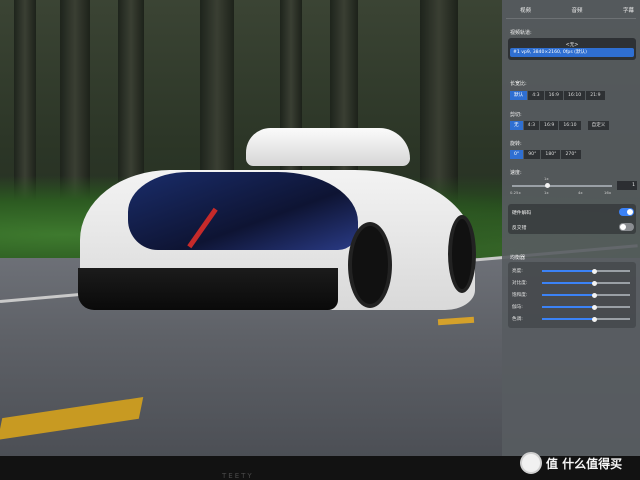  Describe the element at coordinates (626, 212) in the screenshot. I see `hardware-decode-toggle` at that location.